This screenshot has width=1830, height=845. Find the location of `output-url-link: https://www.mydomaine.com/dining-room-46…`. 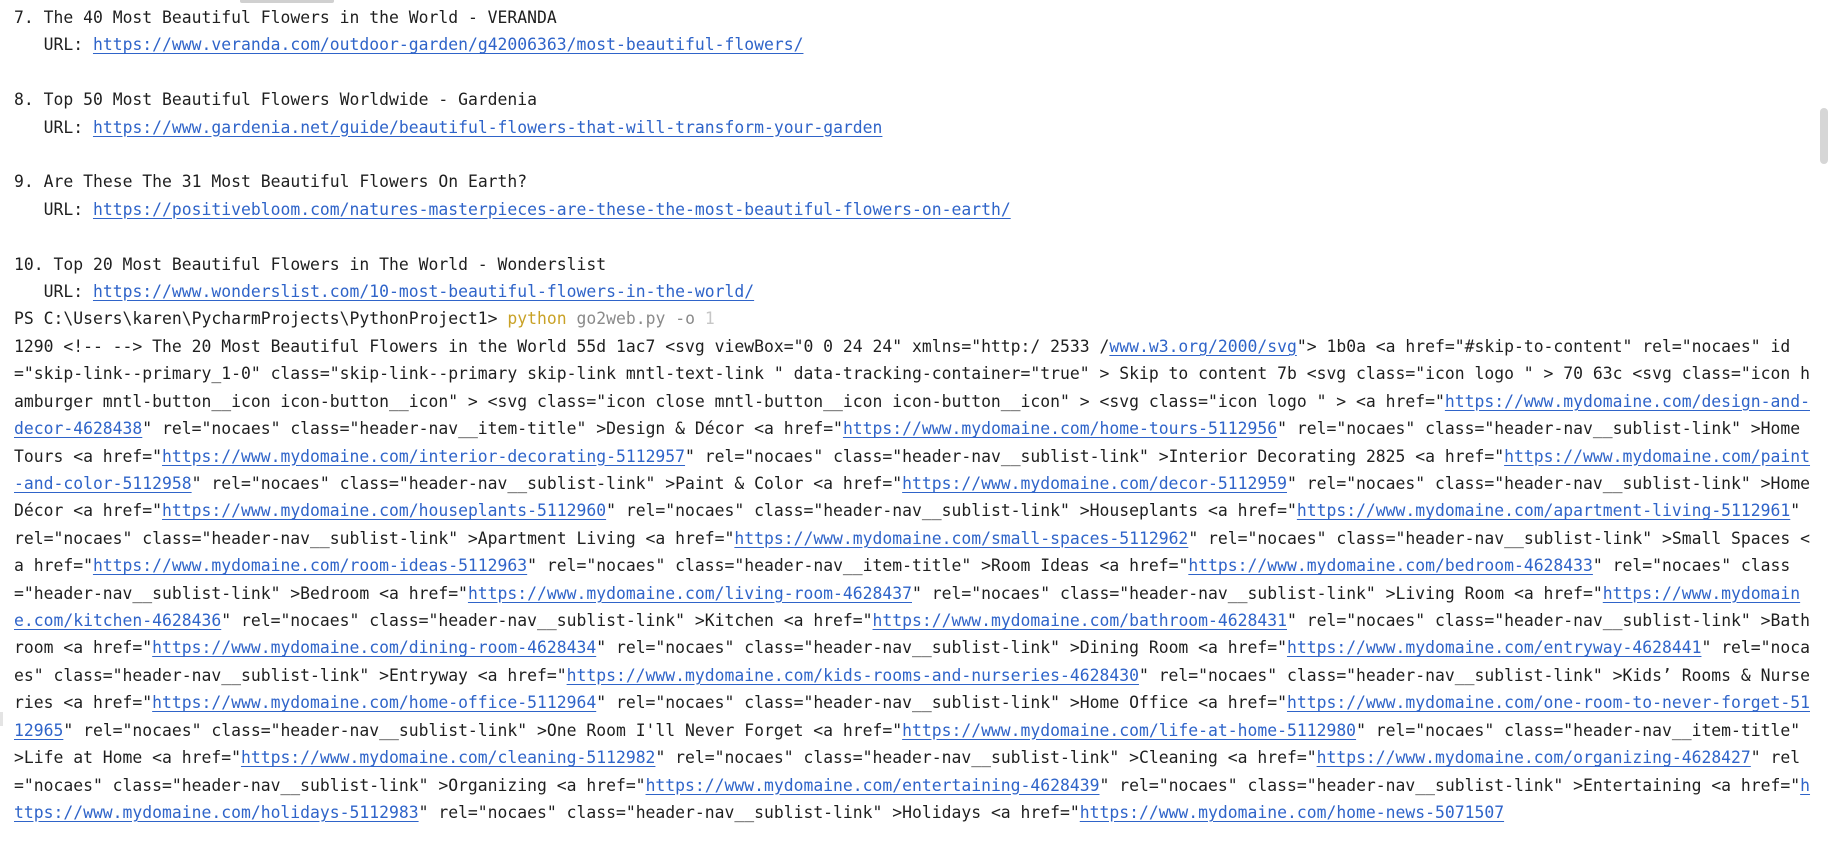

output-url-link: https://www.mydomaine.com/dining-room-46… is located at coordinates (374, 647).